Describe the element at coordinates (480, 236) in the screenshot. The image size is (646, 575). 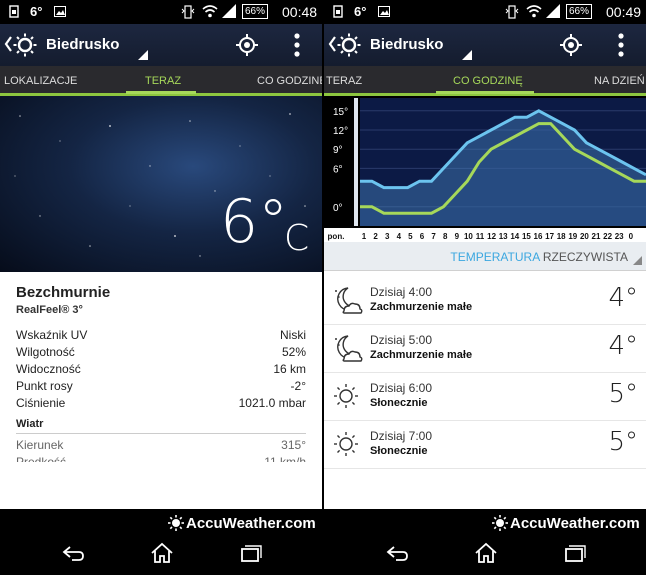
I see `chart-x-tick-label: 11` at that location.